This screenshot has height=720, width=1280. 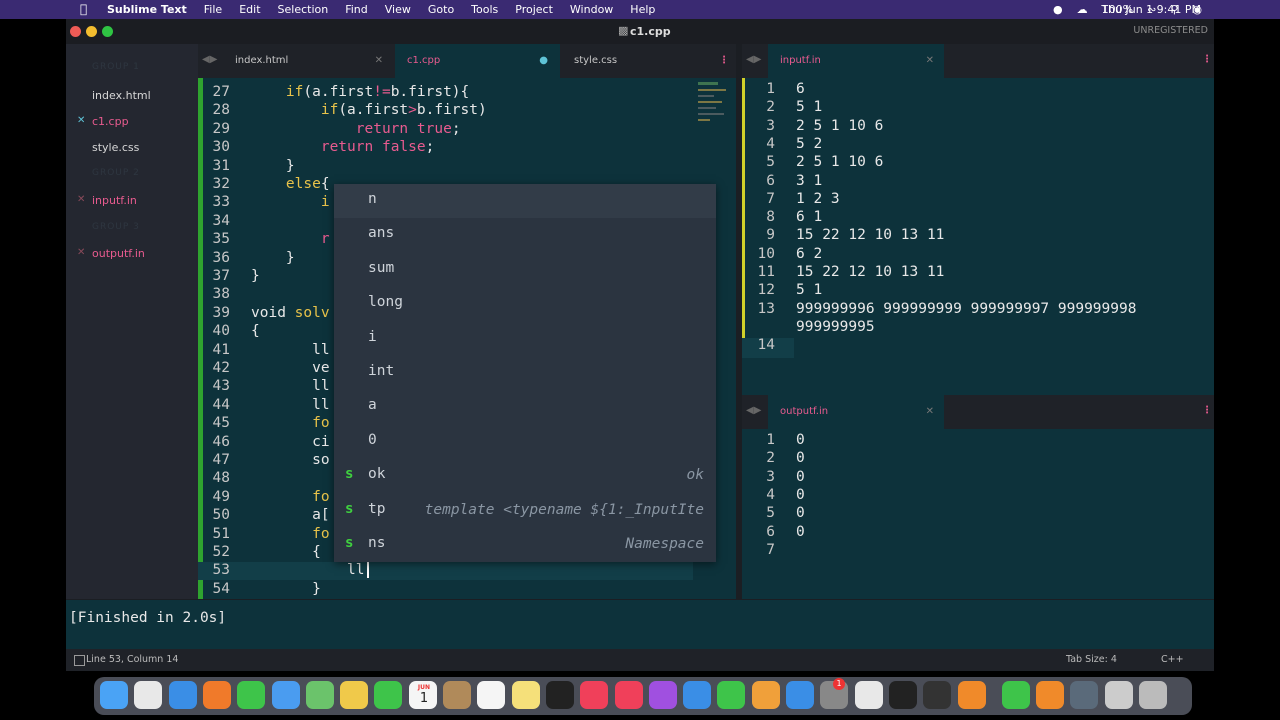 What do you see at coordinates (628, 695) in the screenshot?
I see `news-icon` at bounding box center [628, 695].